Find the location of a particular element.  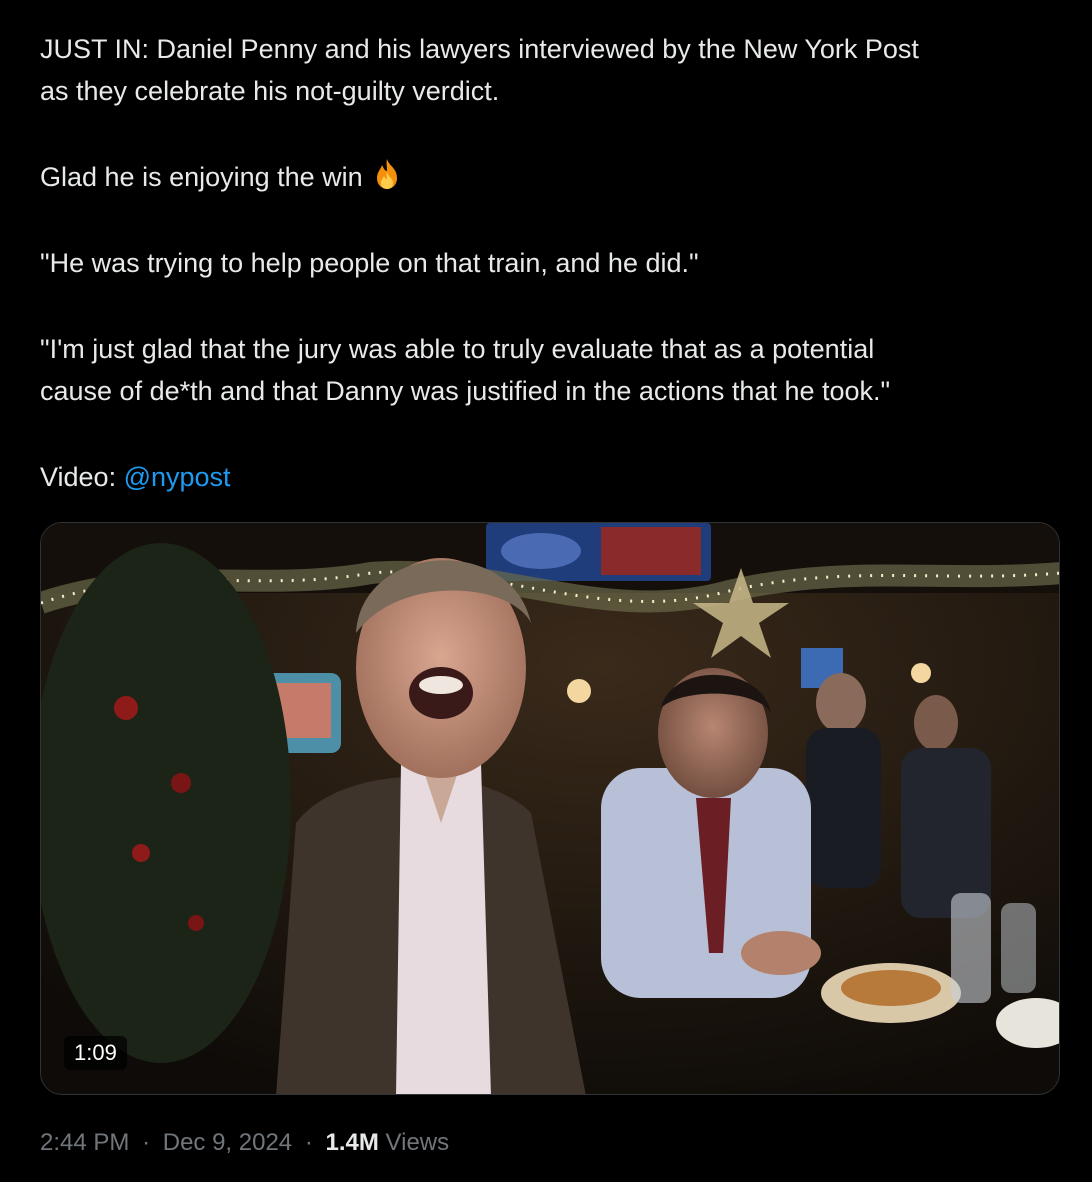

tweet-date: Dec 9, 2024 is located at coordinates (227, 1142).